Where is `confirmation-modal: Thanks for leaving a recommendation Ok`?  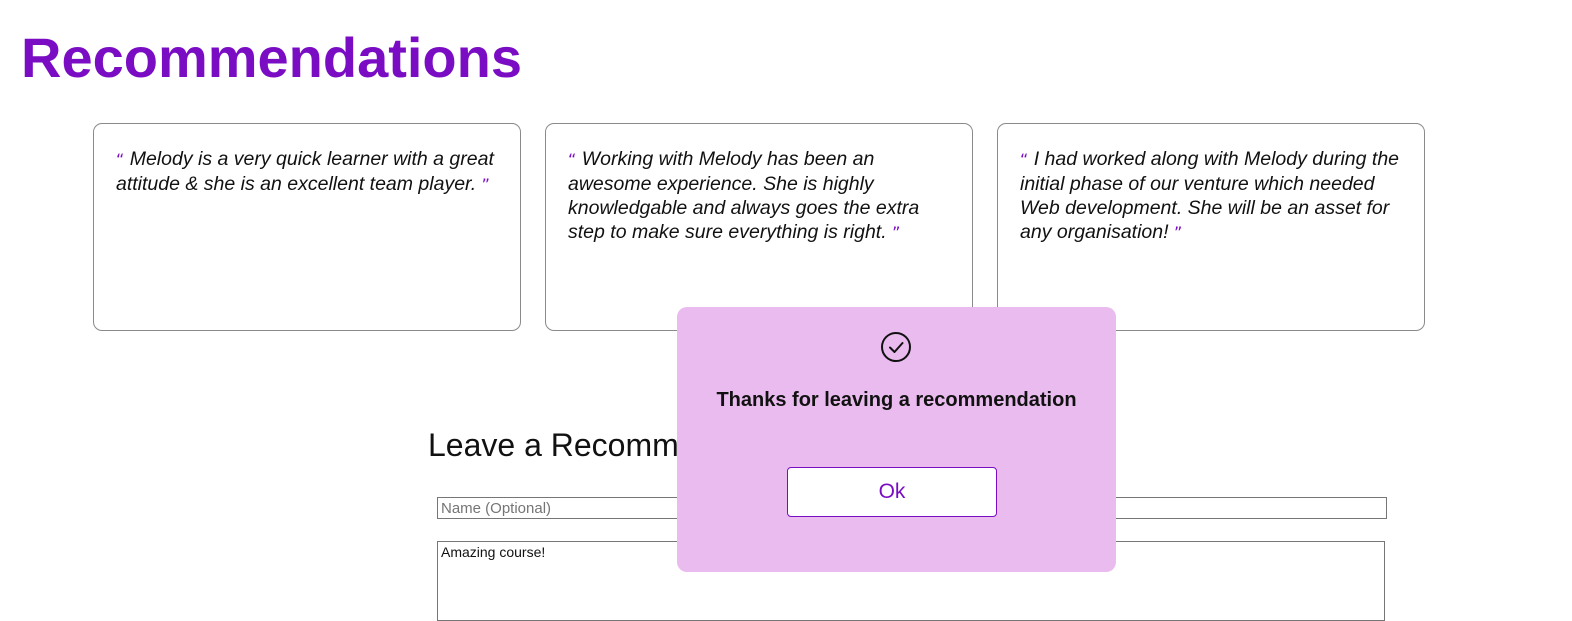
confirmation-modal: Thanks for leaving a recommendation Ok is located at coordinates (896, 439).